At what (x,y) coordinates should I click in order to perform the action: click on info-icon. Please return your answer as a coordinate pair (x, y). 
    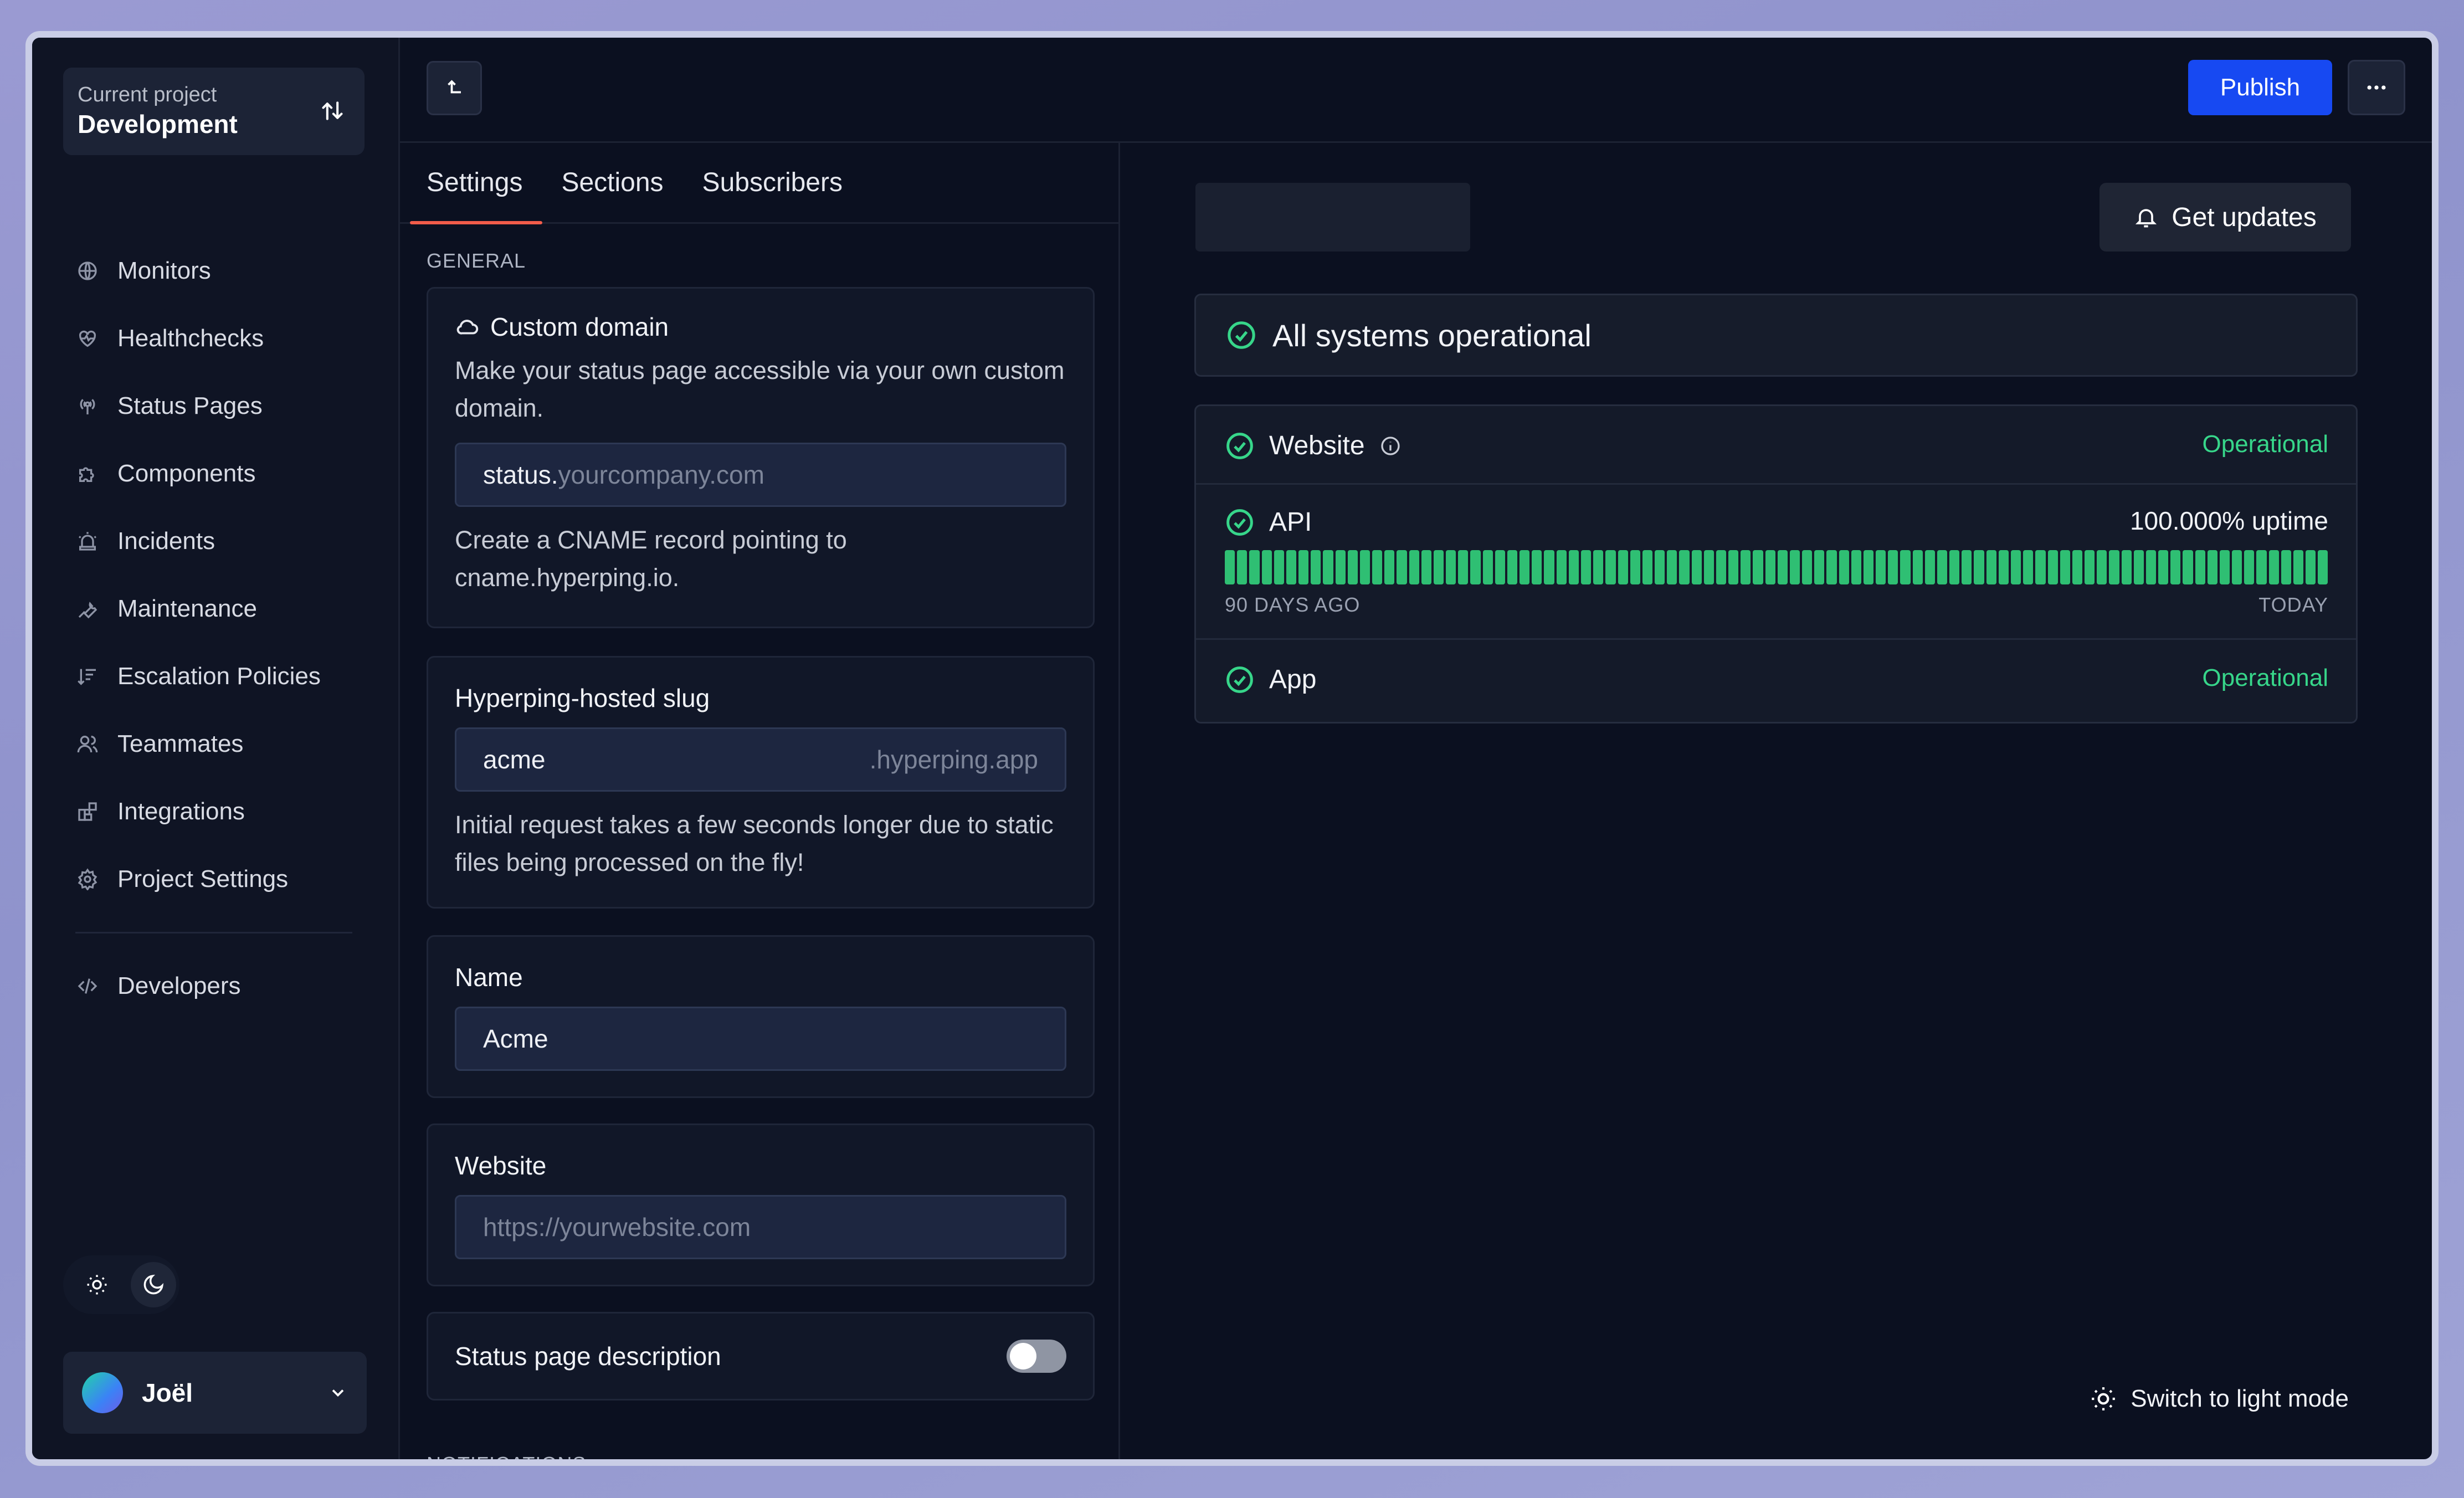
    Looking at the image, I should click on (1390, 446).